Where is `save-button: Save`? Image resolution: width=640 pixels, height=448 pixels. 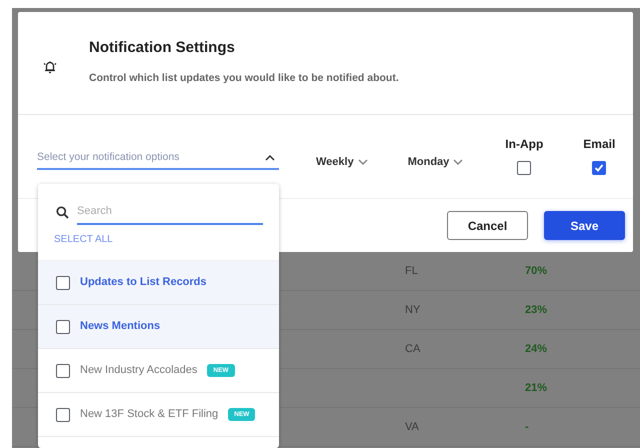 save-button: Save is located at coordinates (584, 225).